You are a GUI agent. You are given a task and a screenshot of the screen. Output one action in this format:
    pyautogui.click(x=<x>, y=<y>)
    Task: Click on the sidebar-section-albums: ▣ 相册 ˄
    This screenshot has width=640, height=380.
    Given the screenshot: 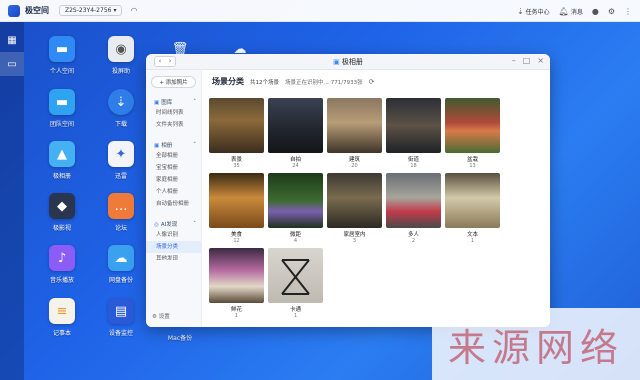 What is the action you would take?
    pyautogui.click(x=173, y=144)
    